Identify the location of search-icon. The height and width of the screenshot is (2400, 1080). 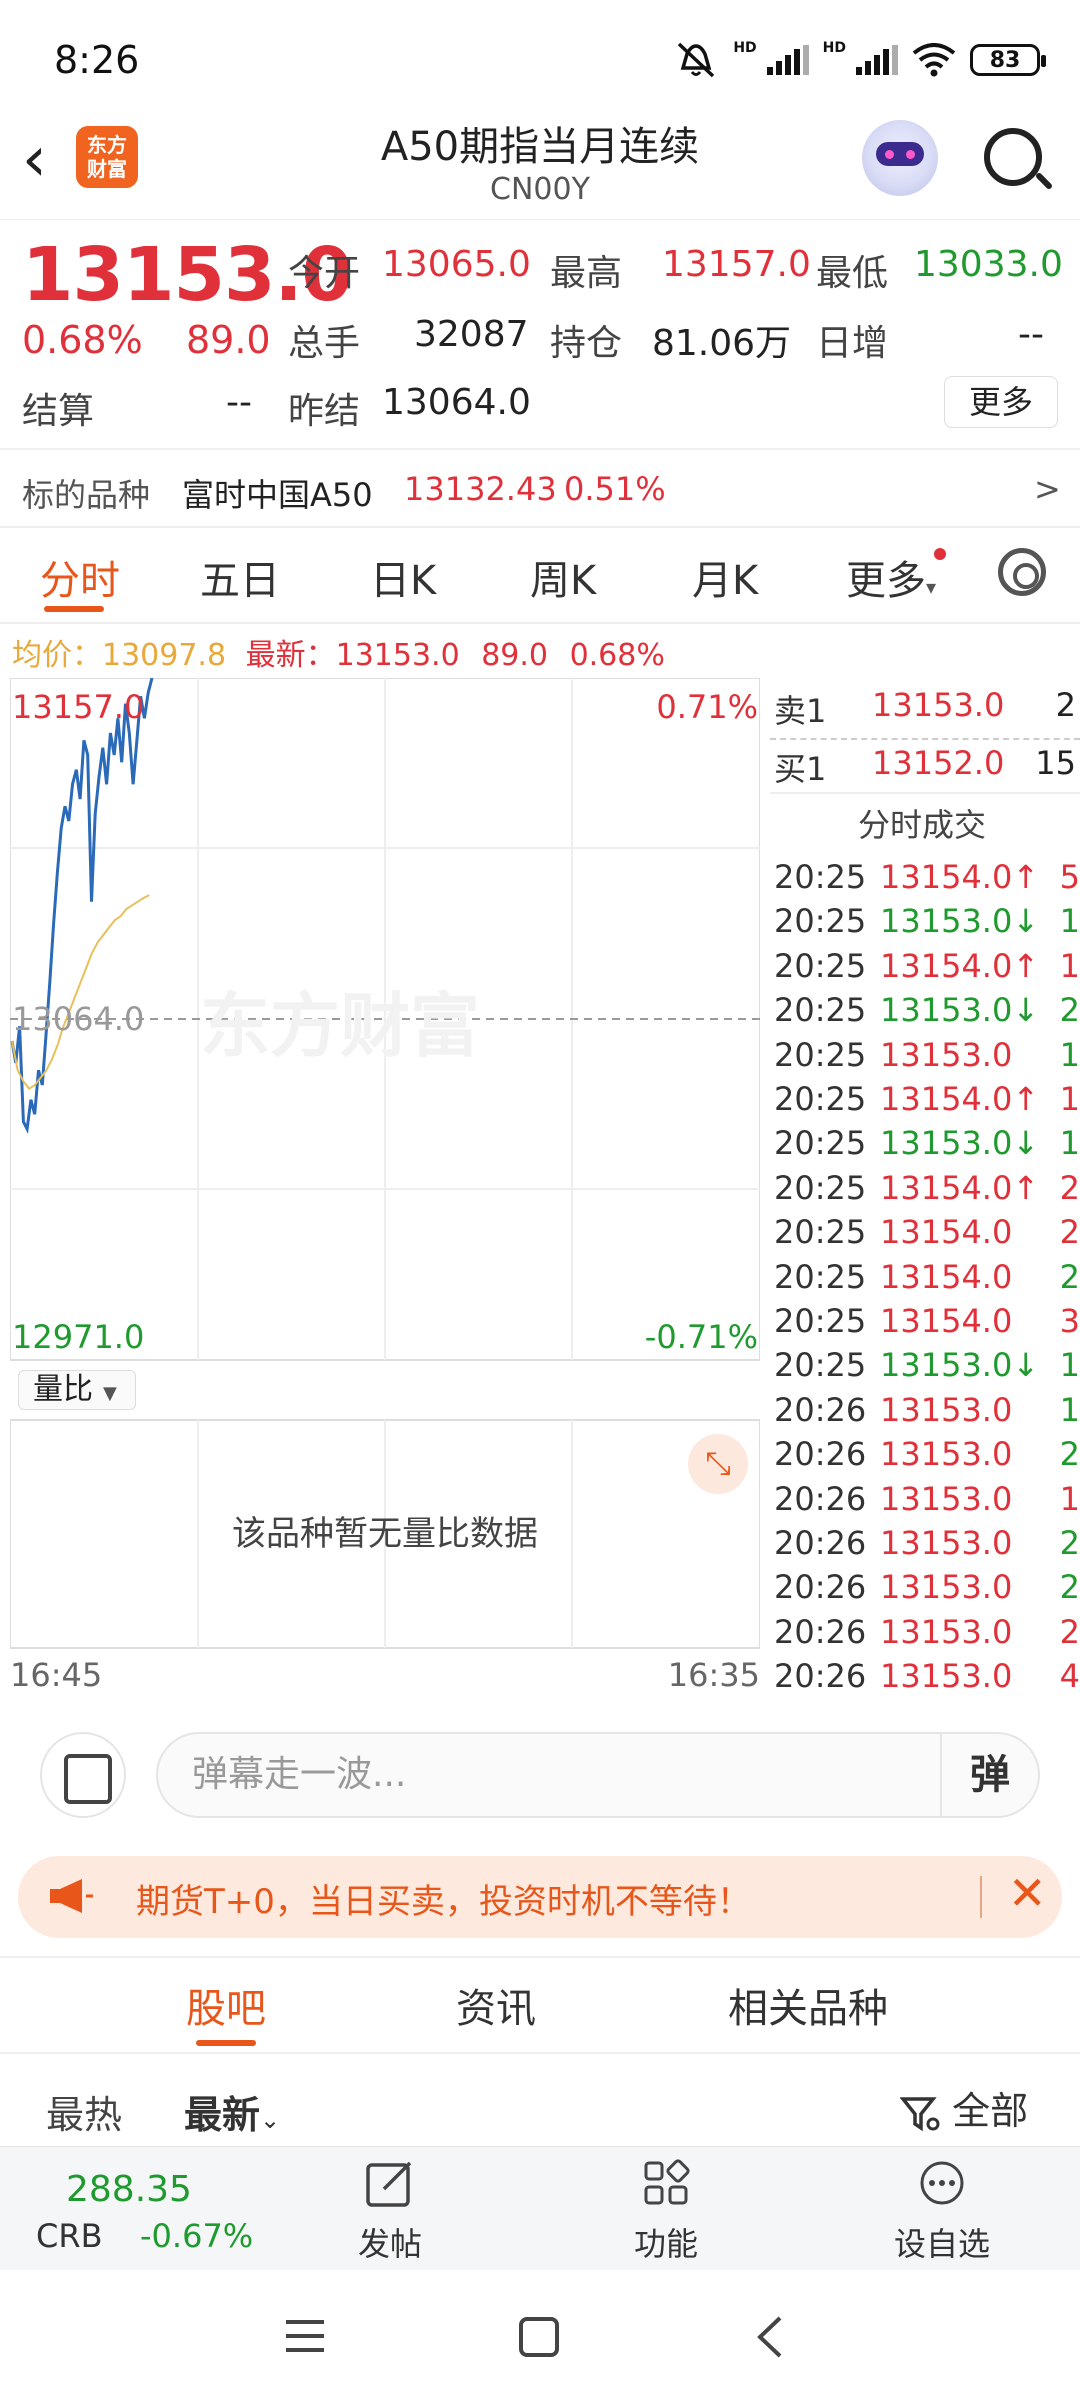
(1013, 157).